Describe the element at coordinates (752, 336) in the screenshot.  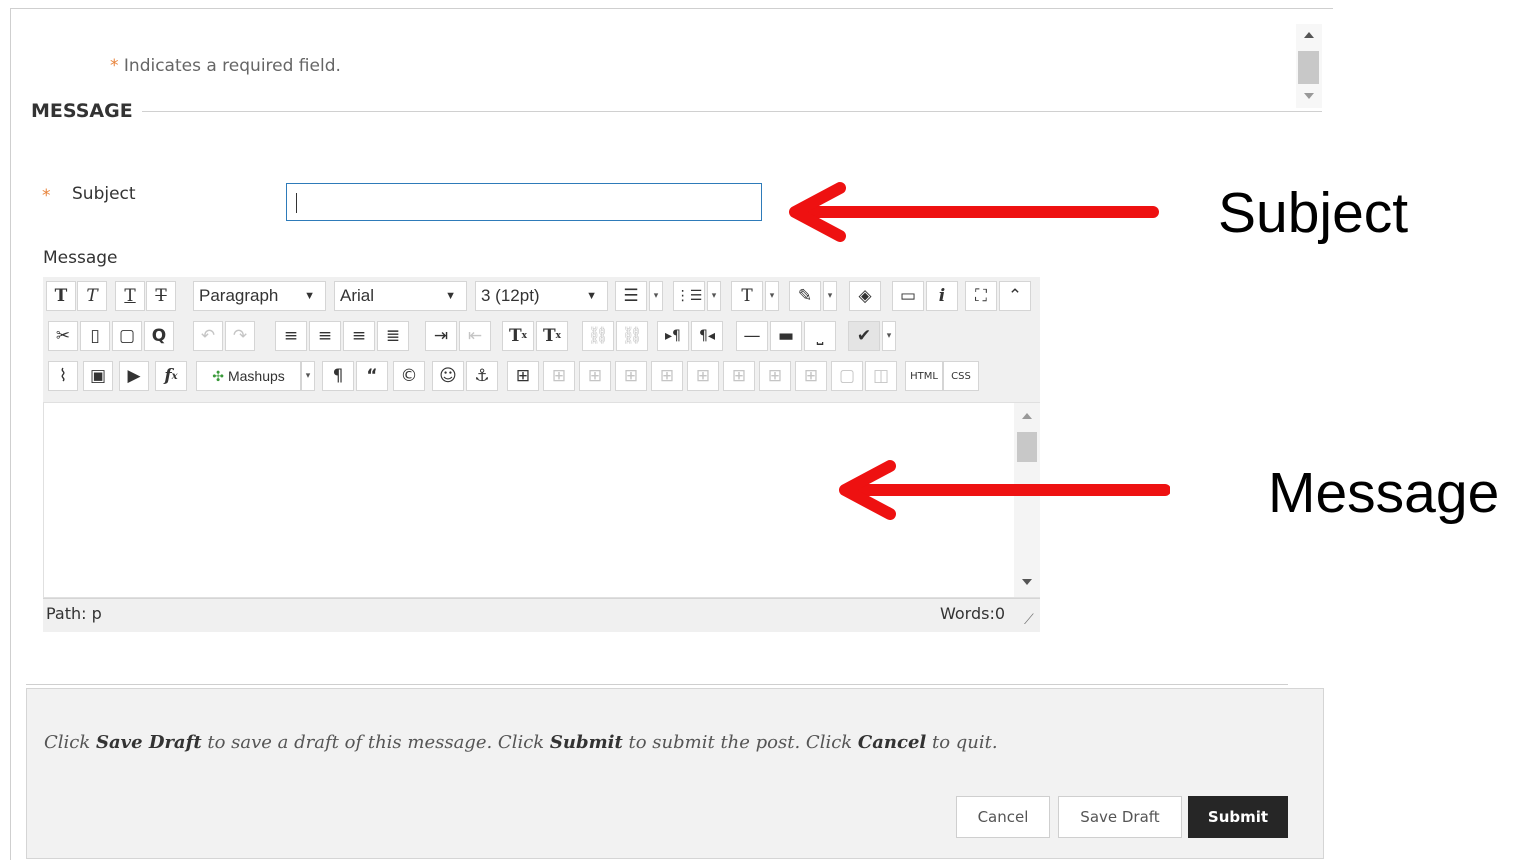
I see `horizontal-rule-icon: —` at that location.